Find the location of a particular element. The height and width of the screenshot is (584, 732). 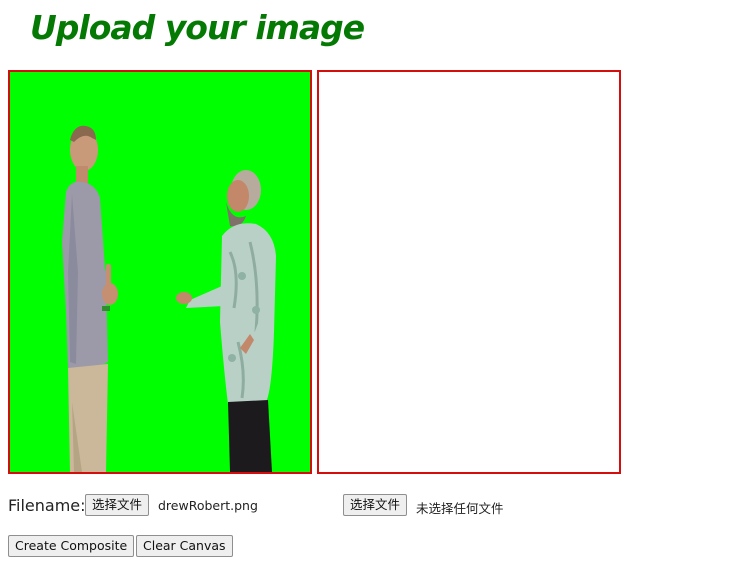

filename-label: Filename: is located at coordinates (47, 505).